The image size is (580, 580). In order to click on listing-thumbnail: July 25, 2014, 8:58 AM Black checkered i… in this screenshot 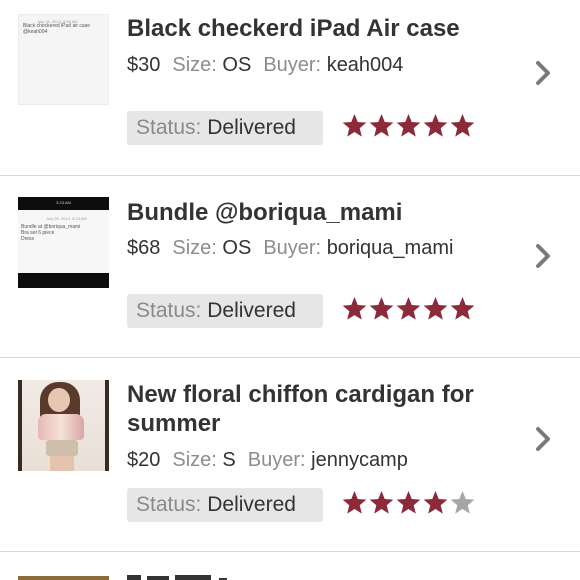, I will do `click(63, 59)`.